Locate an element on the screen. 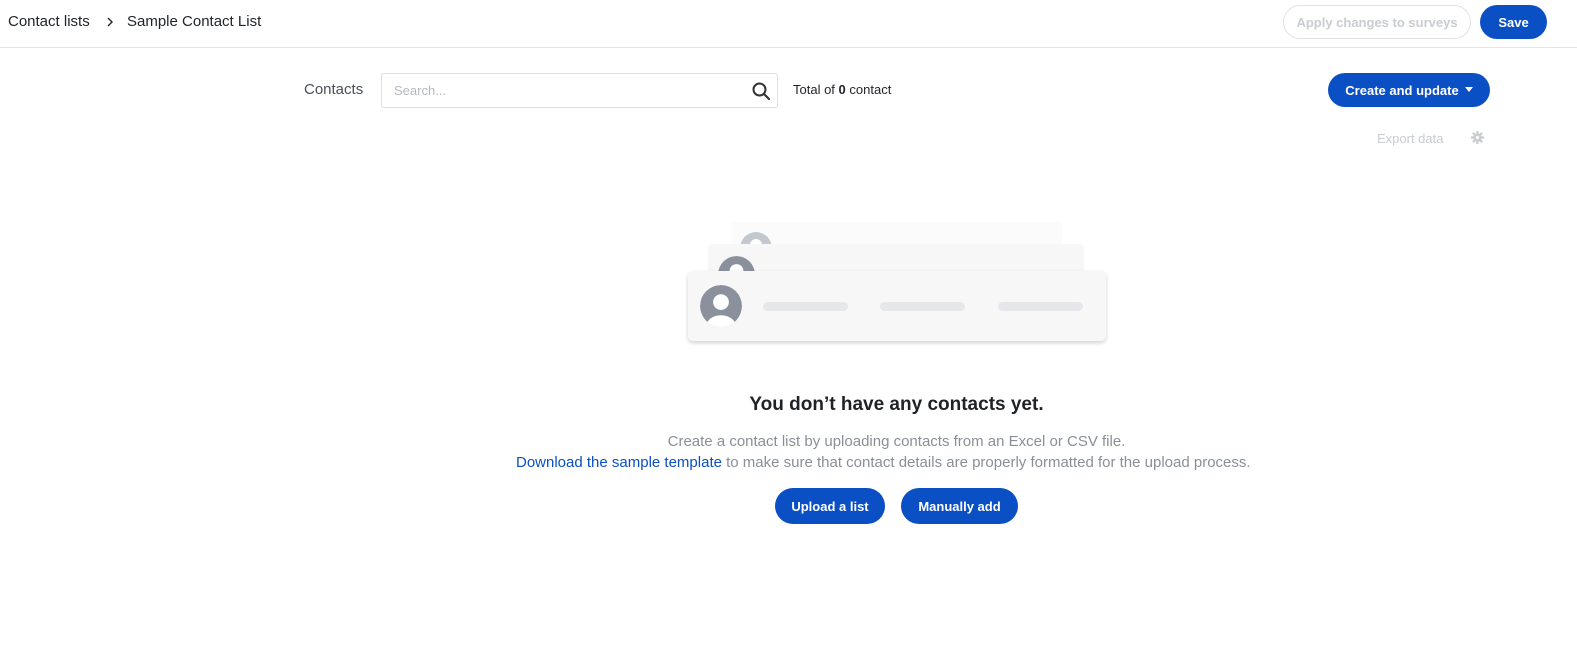 This screenshot has height=652, width=1577. gear-icon is located at coordinates (1477, 137).